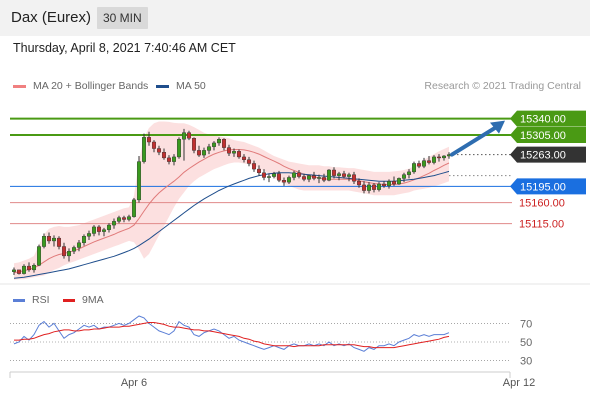  I want to click on rsi-tick-30: 30, so click(526, 362).